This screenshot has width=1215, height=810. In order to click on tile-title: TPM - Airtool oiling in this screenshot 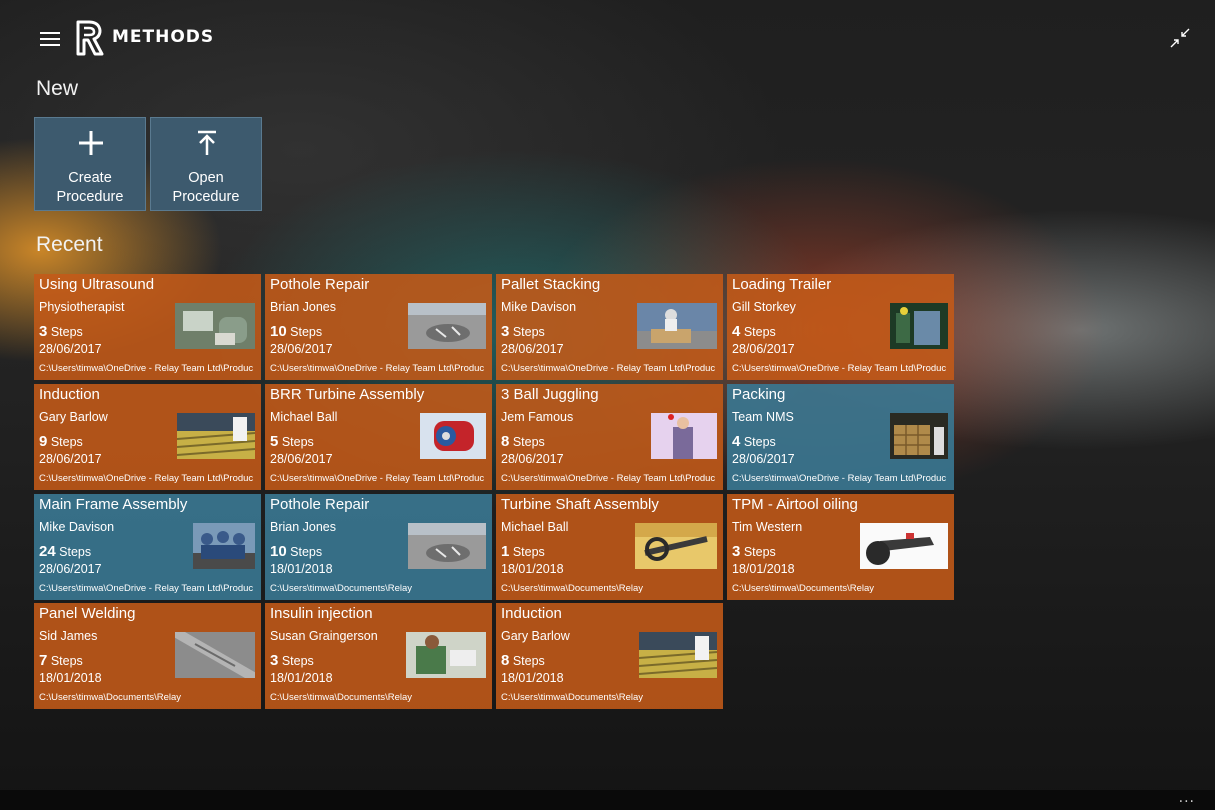, I will do `click(795, 504)`.